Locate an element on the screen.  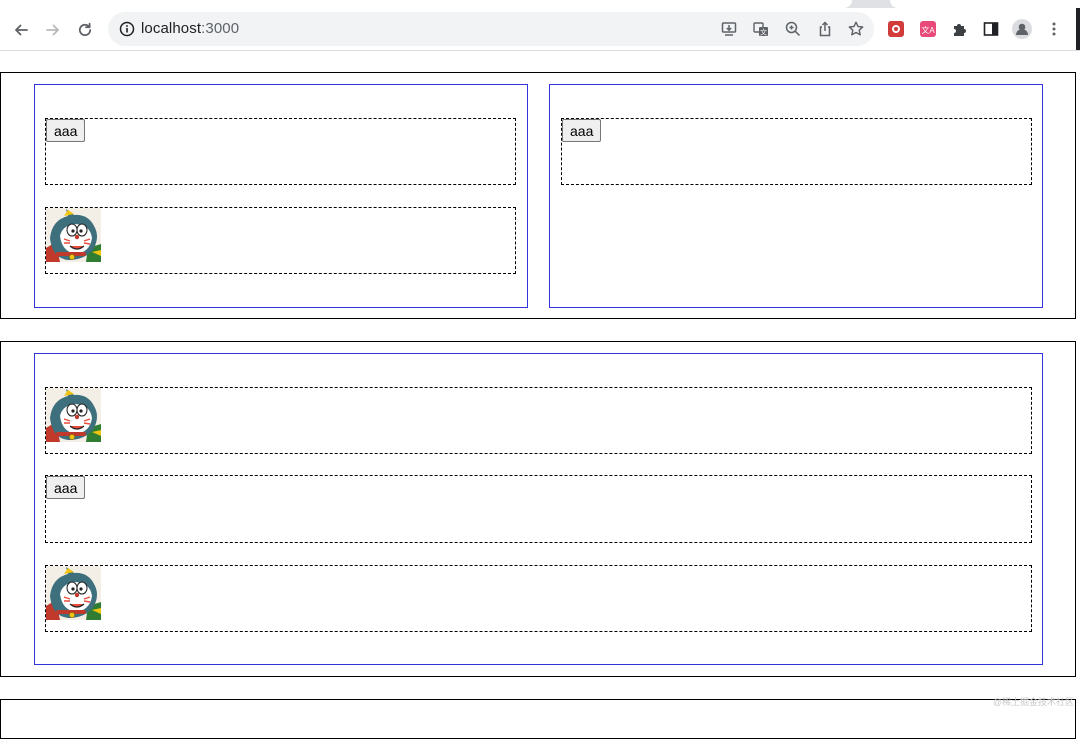
column-right: aaa is located at coordinates (796, 196).